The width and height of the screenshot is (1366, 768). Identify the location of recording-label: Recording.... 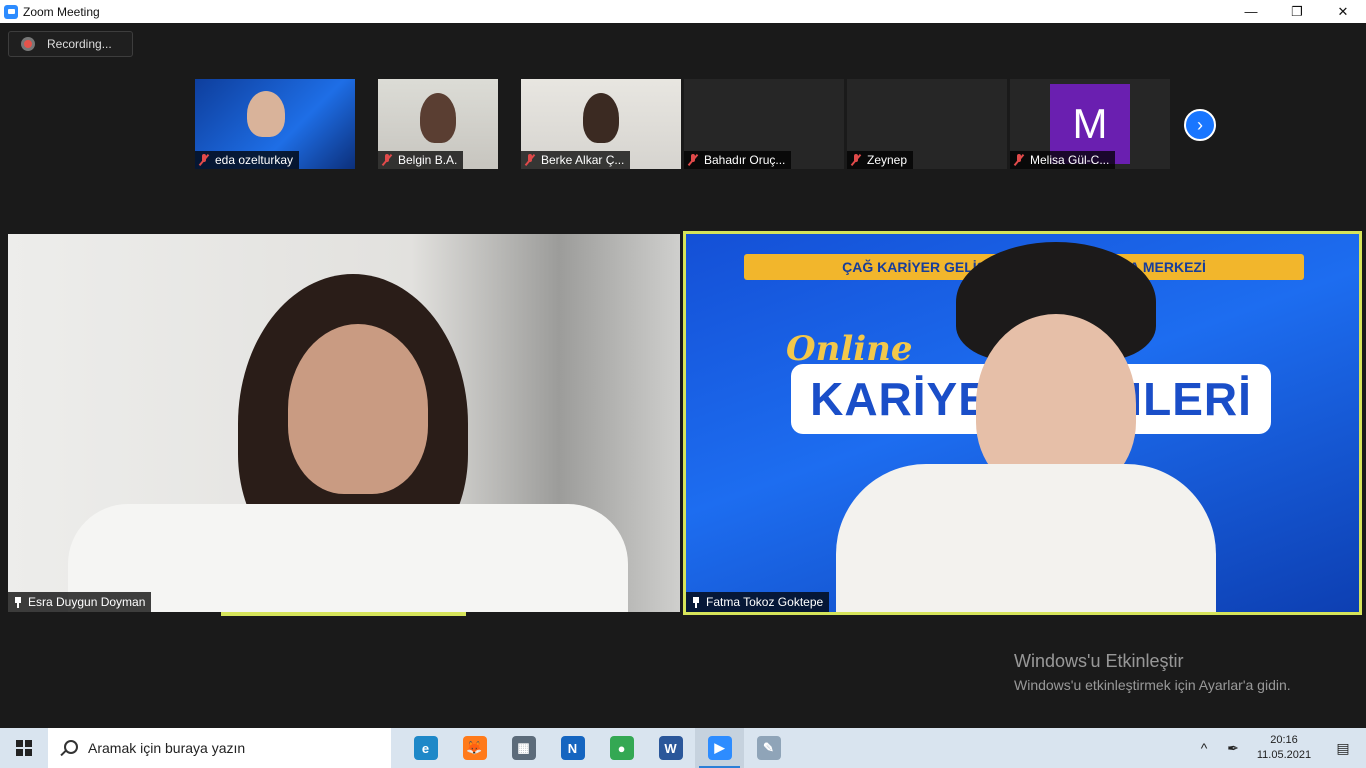
(79, 44).